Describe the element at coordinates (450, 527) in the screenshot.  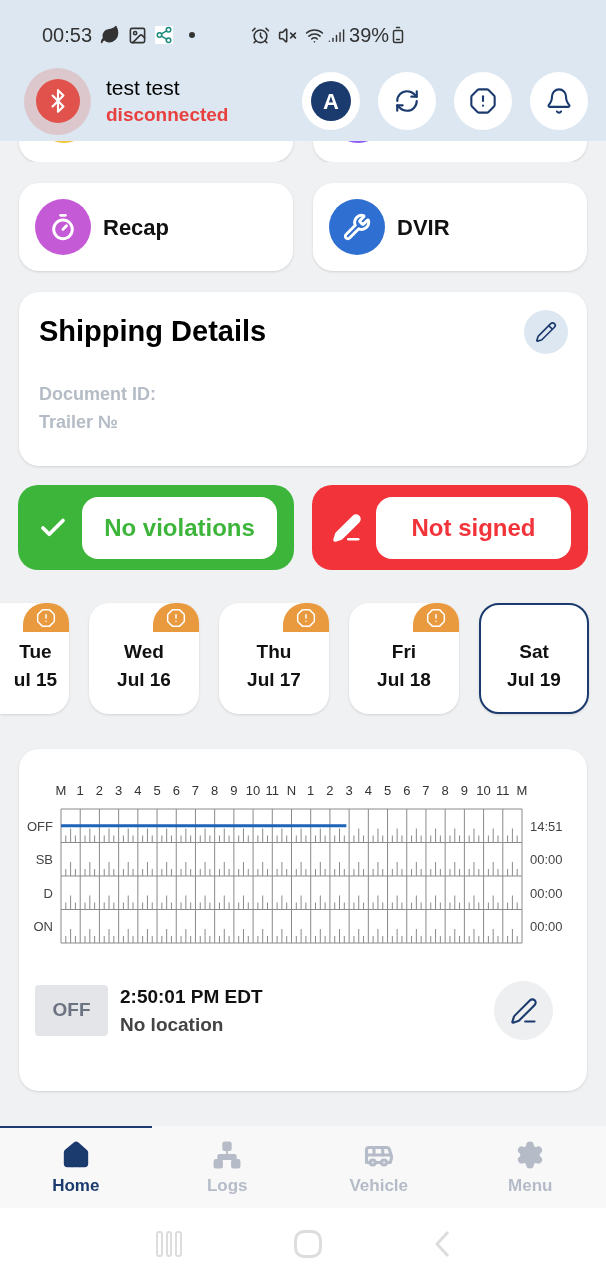
I see `signature-button: Not signed` at that location.